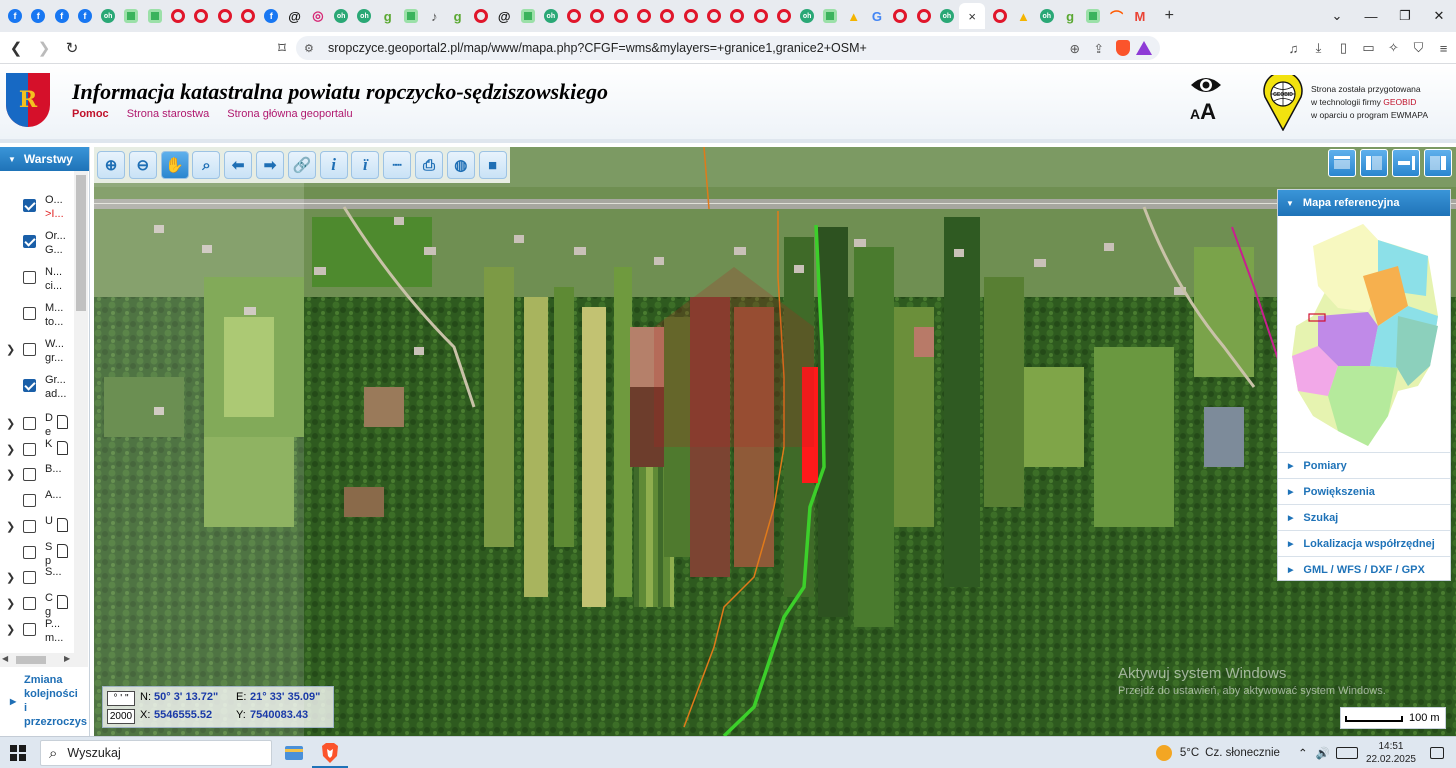 The width and height of the screenshot is (1456, 768). I want to click on scroll-left-icon: ◀, so click(5, 658).